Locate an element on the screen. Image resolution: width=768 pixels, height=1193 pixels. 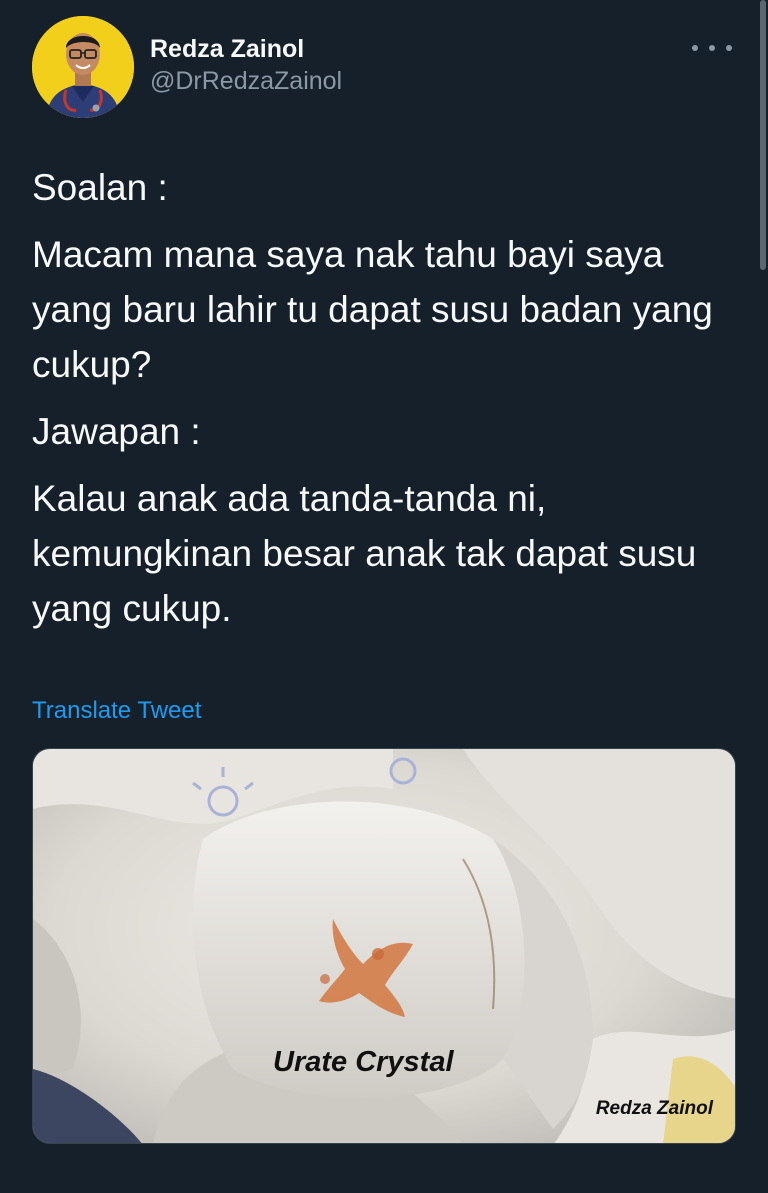
author-handle: @DrRedzaZainol is located at coordinates (246, 81).